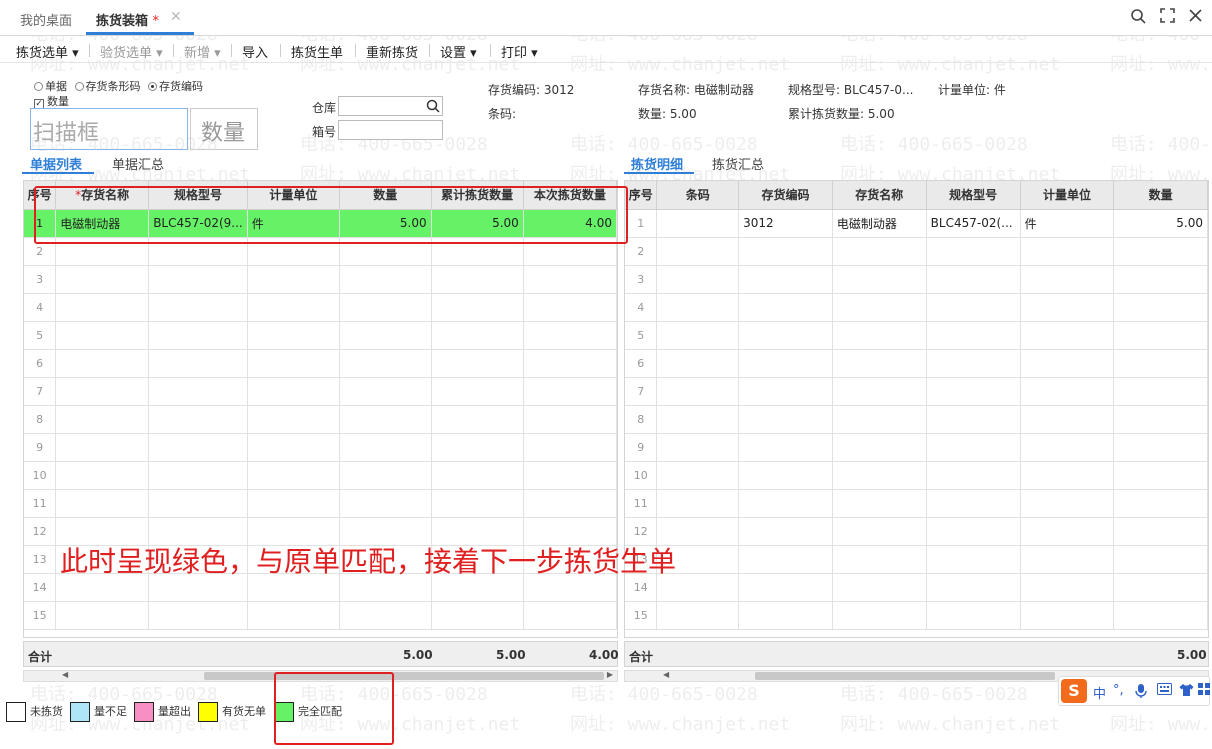  Describe the element at coordinates (610, 674) in the screenshot. I see `scroll-right-icon: ▶` at that location.